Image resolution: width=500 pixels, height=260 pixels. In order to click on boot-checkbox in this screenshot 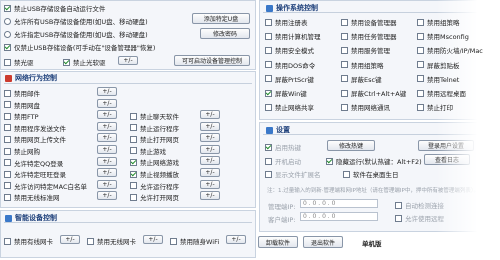, I will do `click(268, 161)`.